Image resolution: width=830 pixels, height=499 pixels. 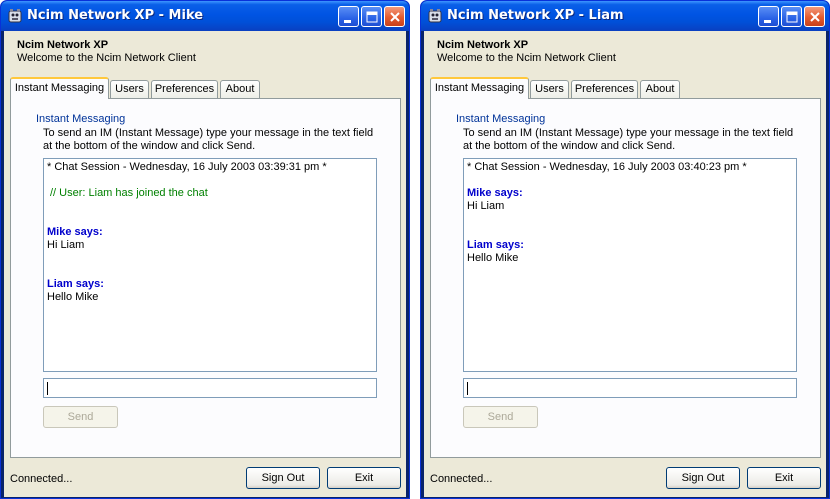 I want to click on title-bar: Ncim Network XP - Liam, so click(x=625, y=16).